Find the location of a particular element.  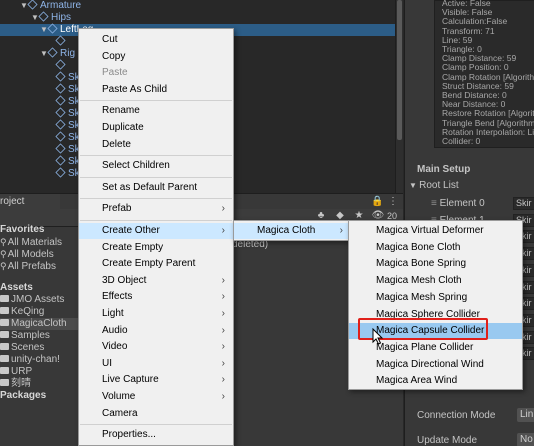

menu-item-label: Magica Mesh Cloth is located at coordinates (419, 281).